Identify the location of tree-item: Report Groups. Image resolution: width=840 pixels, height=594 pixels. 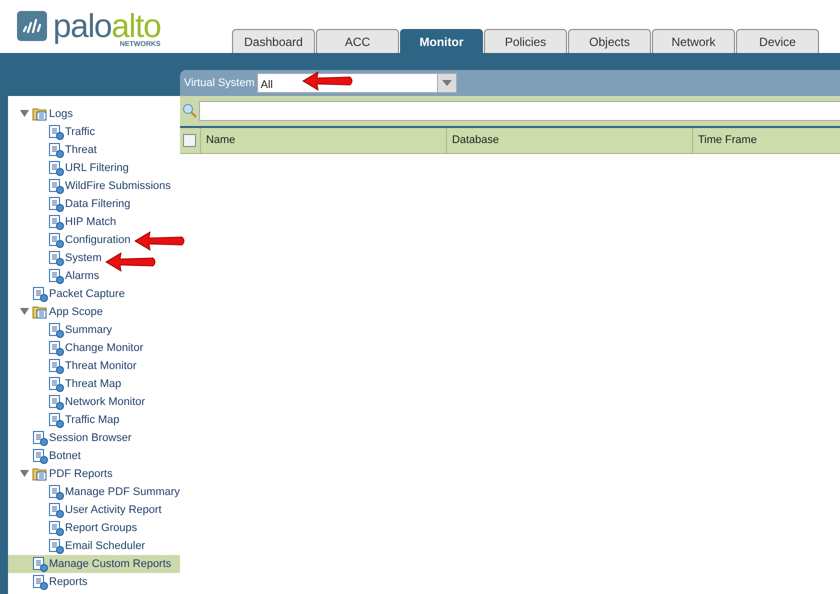
(85, 528).